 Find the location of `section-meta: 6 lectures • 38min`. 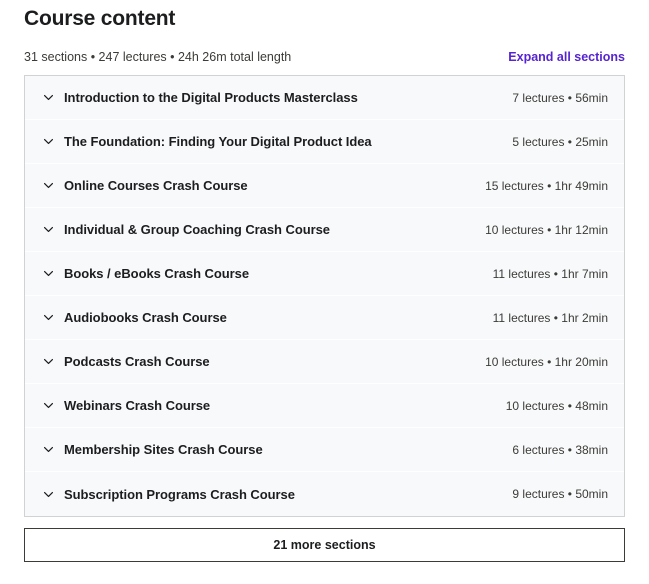

section-meta: 6 lectures • 38min is located at coordinates (560, 449).